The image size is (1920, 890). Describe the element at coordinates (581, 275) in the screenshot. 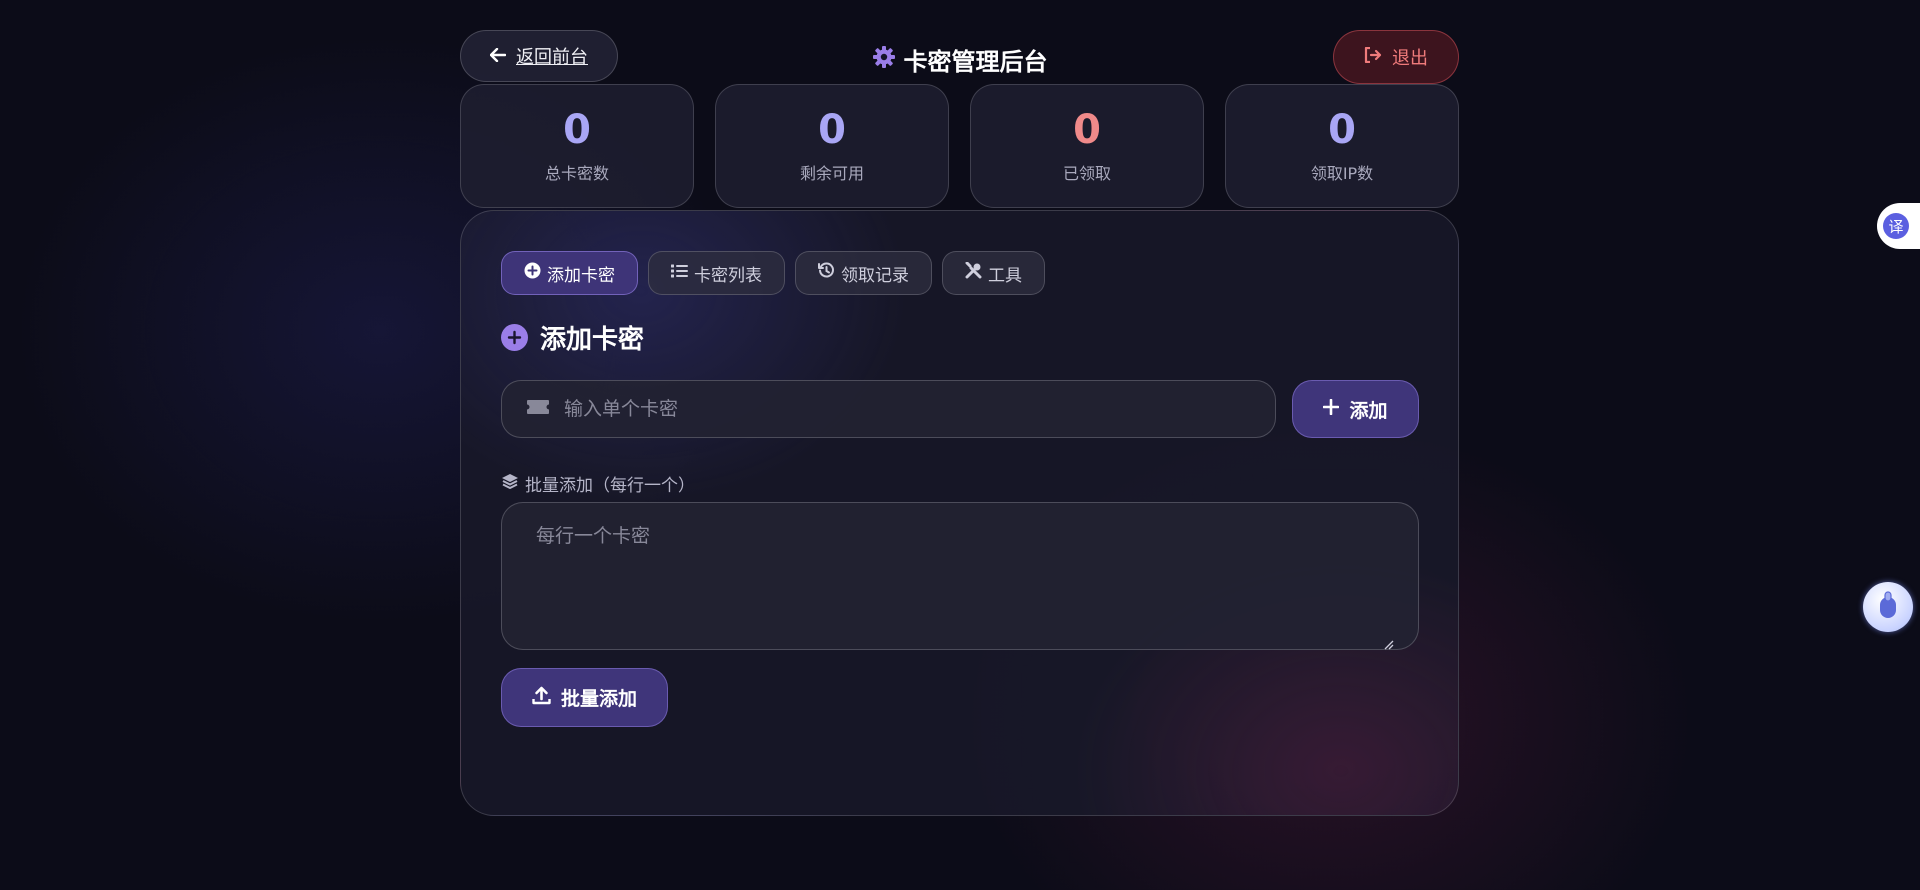

I see `tab-label: 添加卡密` at that location.